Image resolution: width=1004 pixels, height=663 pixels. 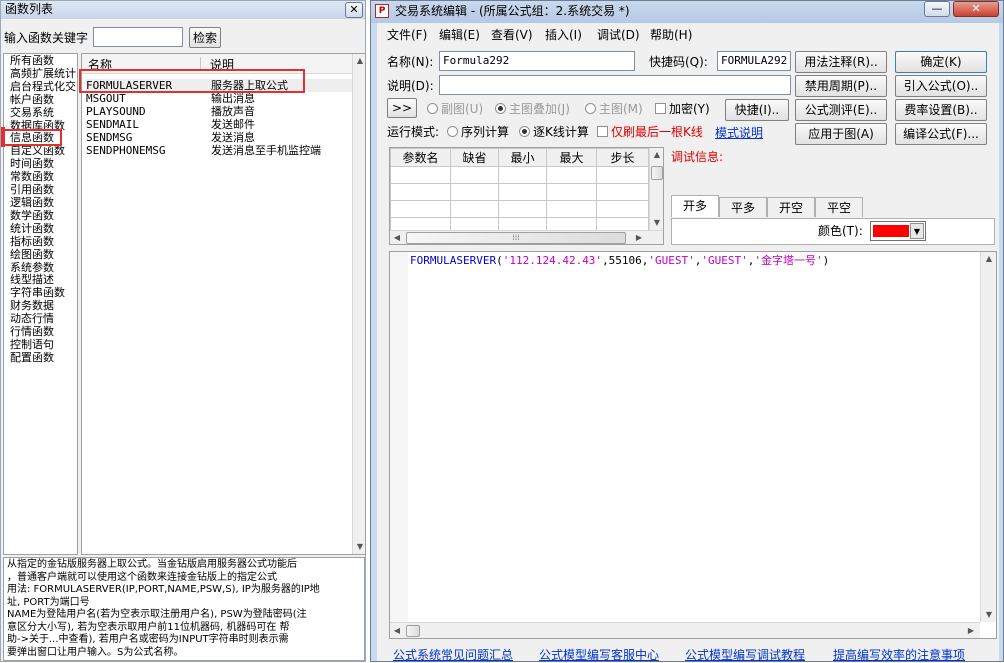 What do you see at coordinates (841, 110) in the screenshot?
I see `formula-eval-button: 公式测评(E)..` at bounding box center [841, 110].